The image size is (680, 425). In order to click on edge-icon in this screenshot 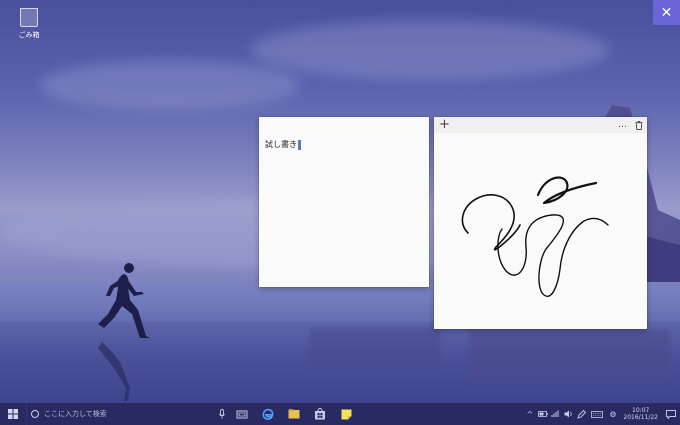, I will do `click(268, 414)`.